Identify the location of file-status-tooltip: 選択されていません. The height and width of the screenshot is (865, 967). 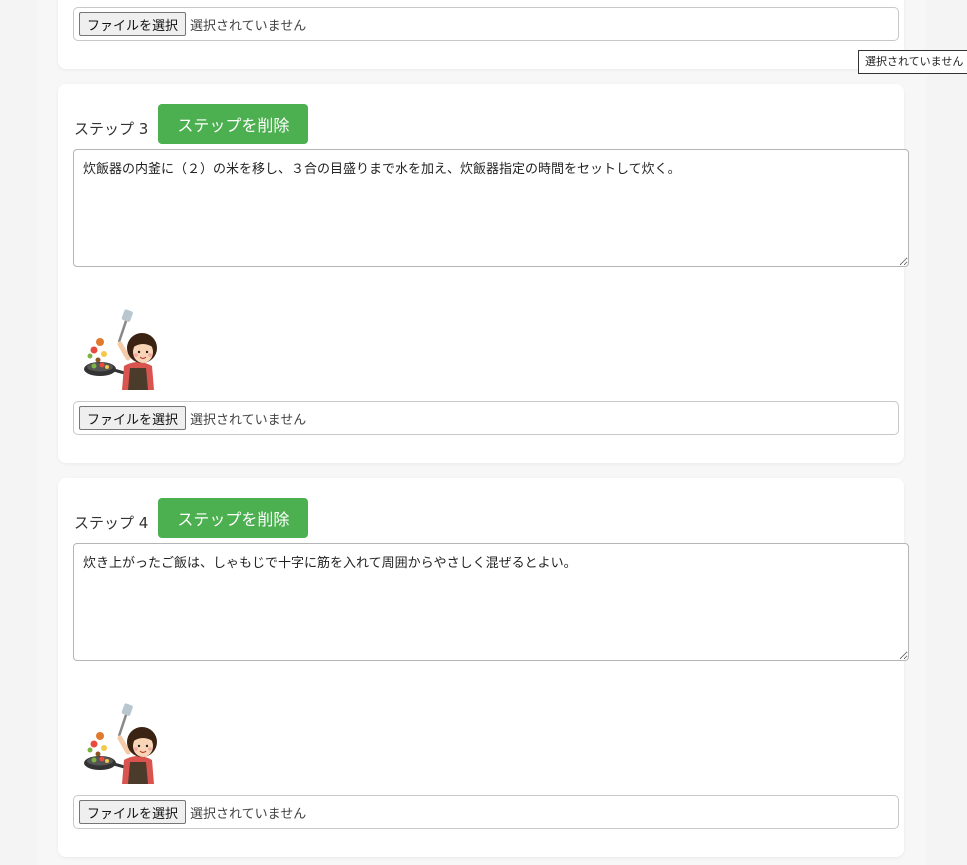
(912, 62).